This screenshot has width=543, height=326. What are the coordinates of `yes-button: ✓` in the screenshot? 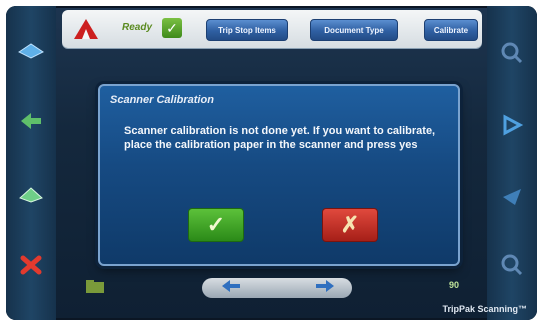 It's located at (216, 225).